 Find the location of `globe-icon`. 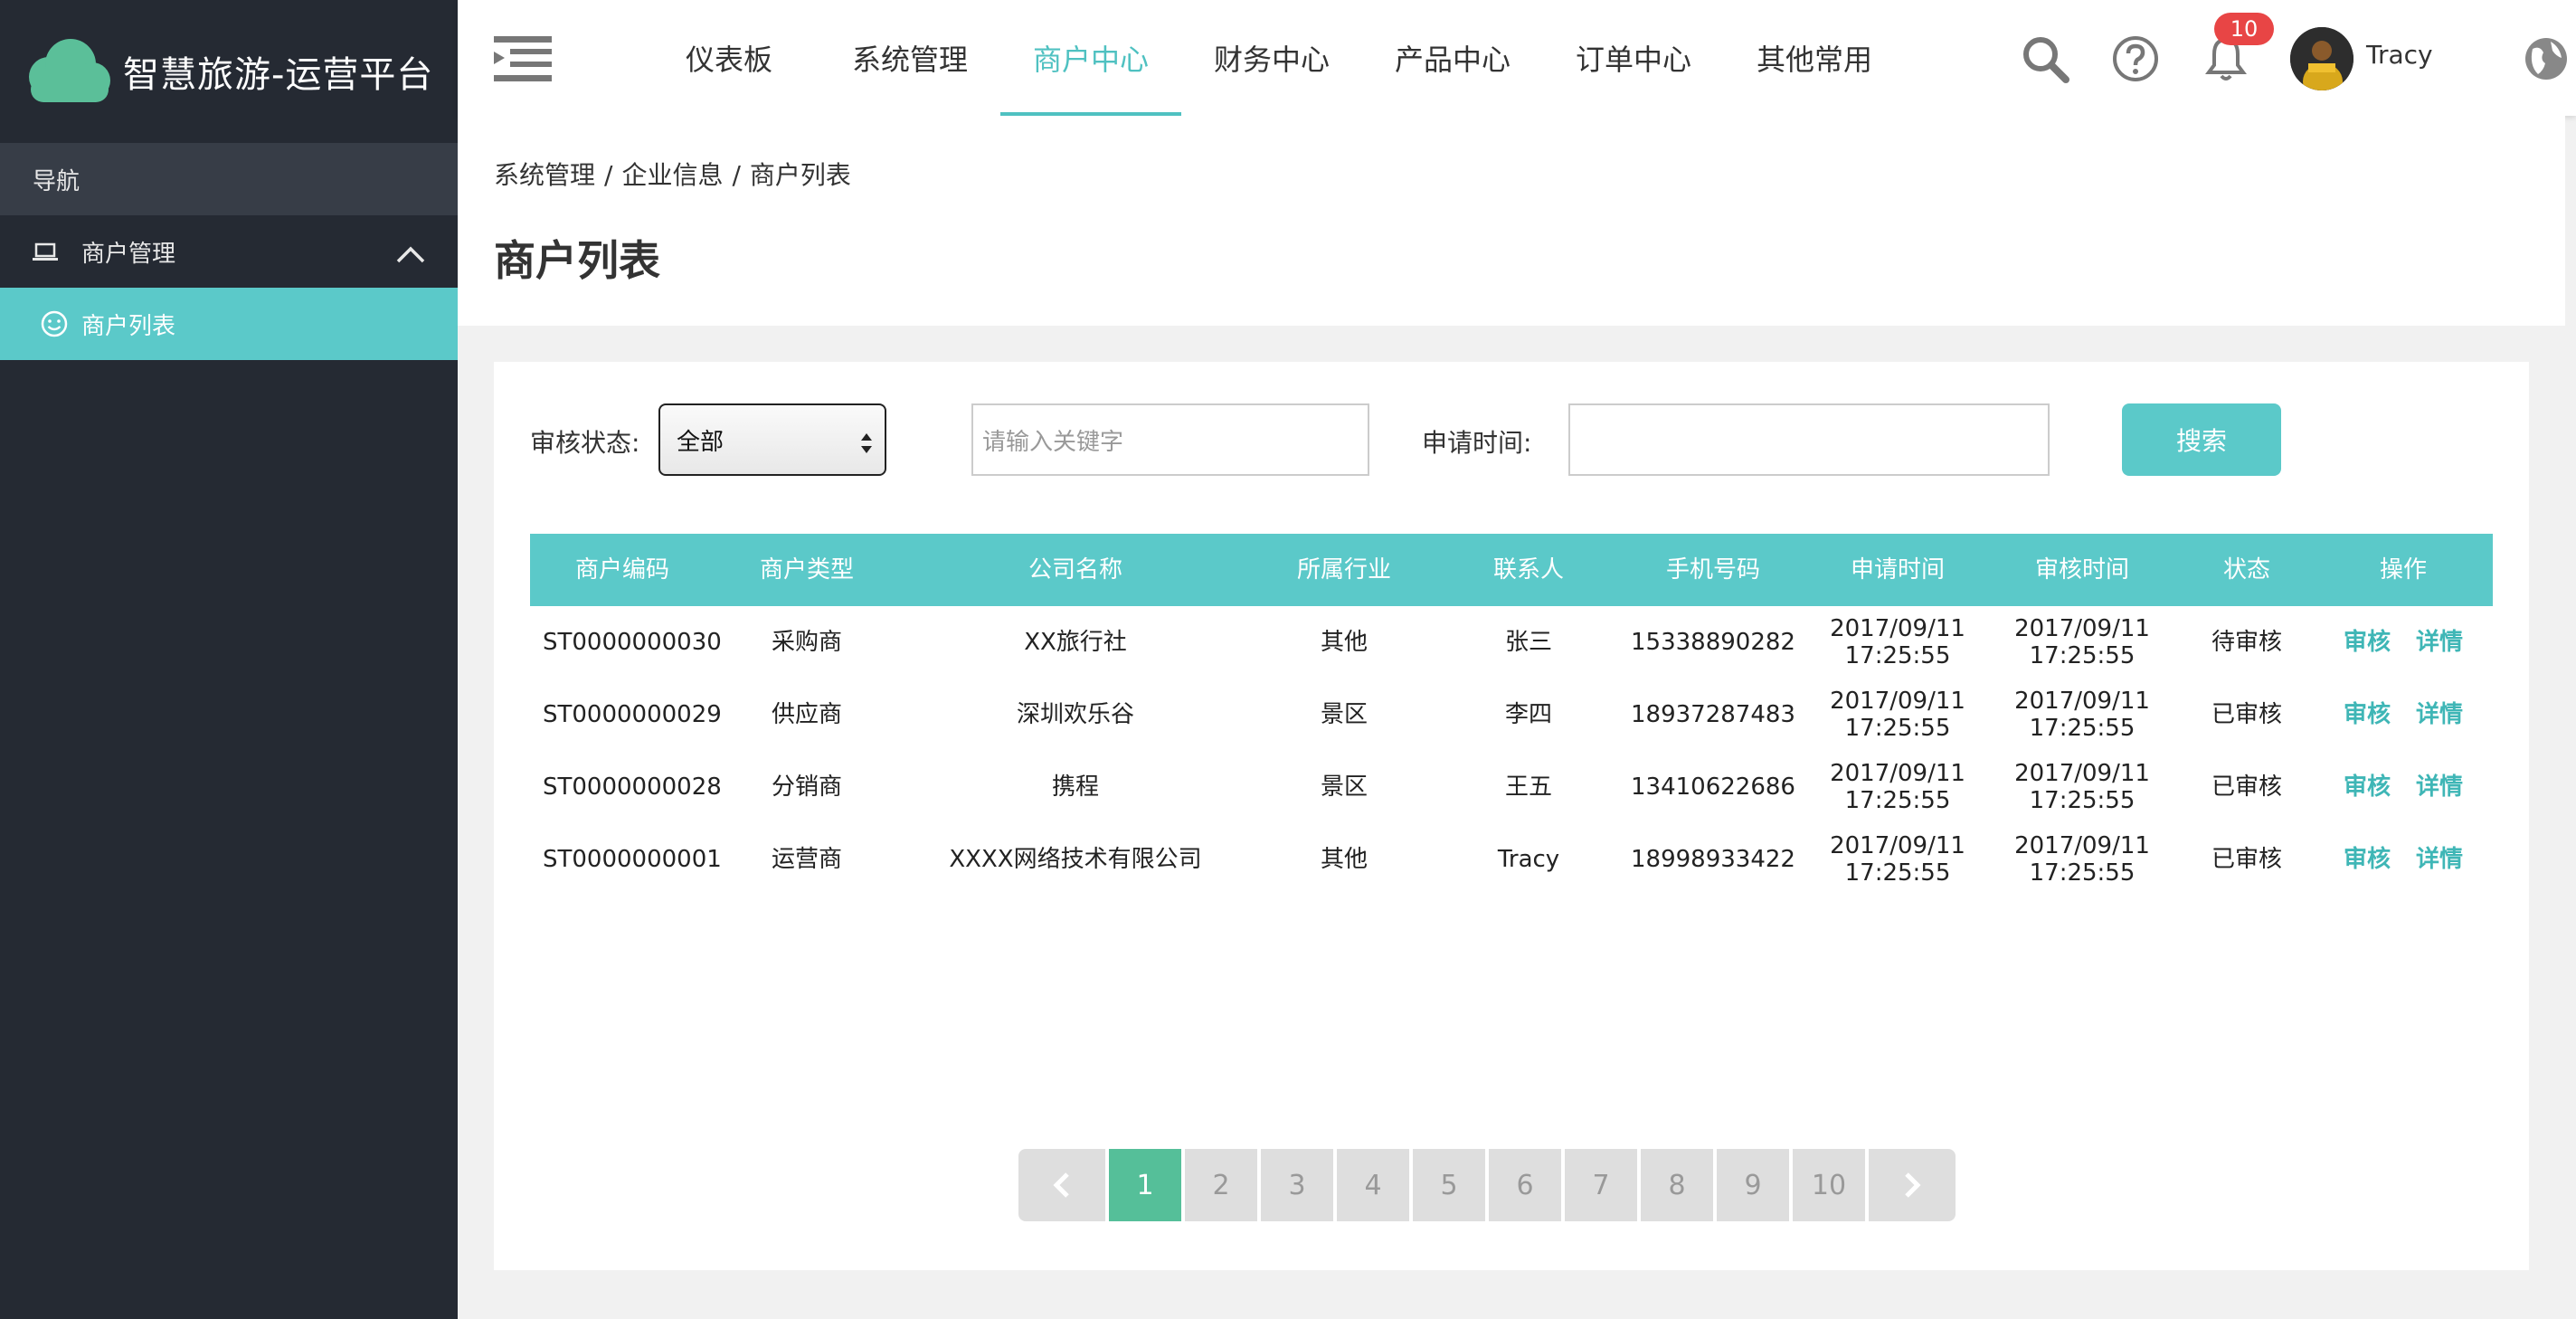

globe-icon is located at coordinates (2546, 58).